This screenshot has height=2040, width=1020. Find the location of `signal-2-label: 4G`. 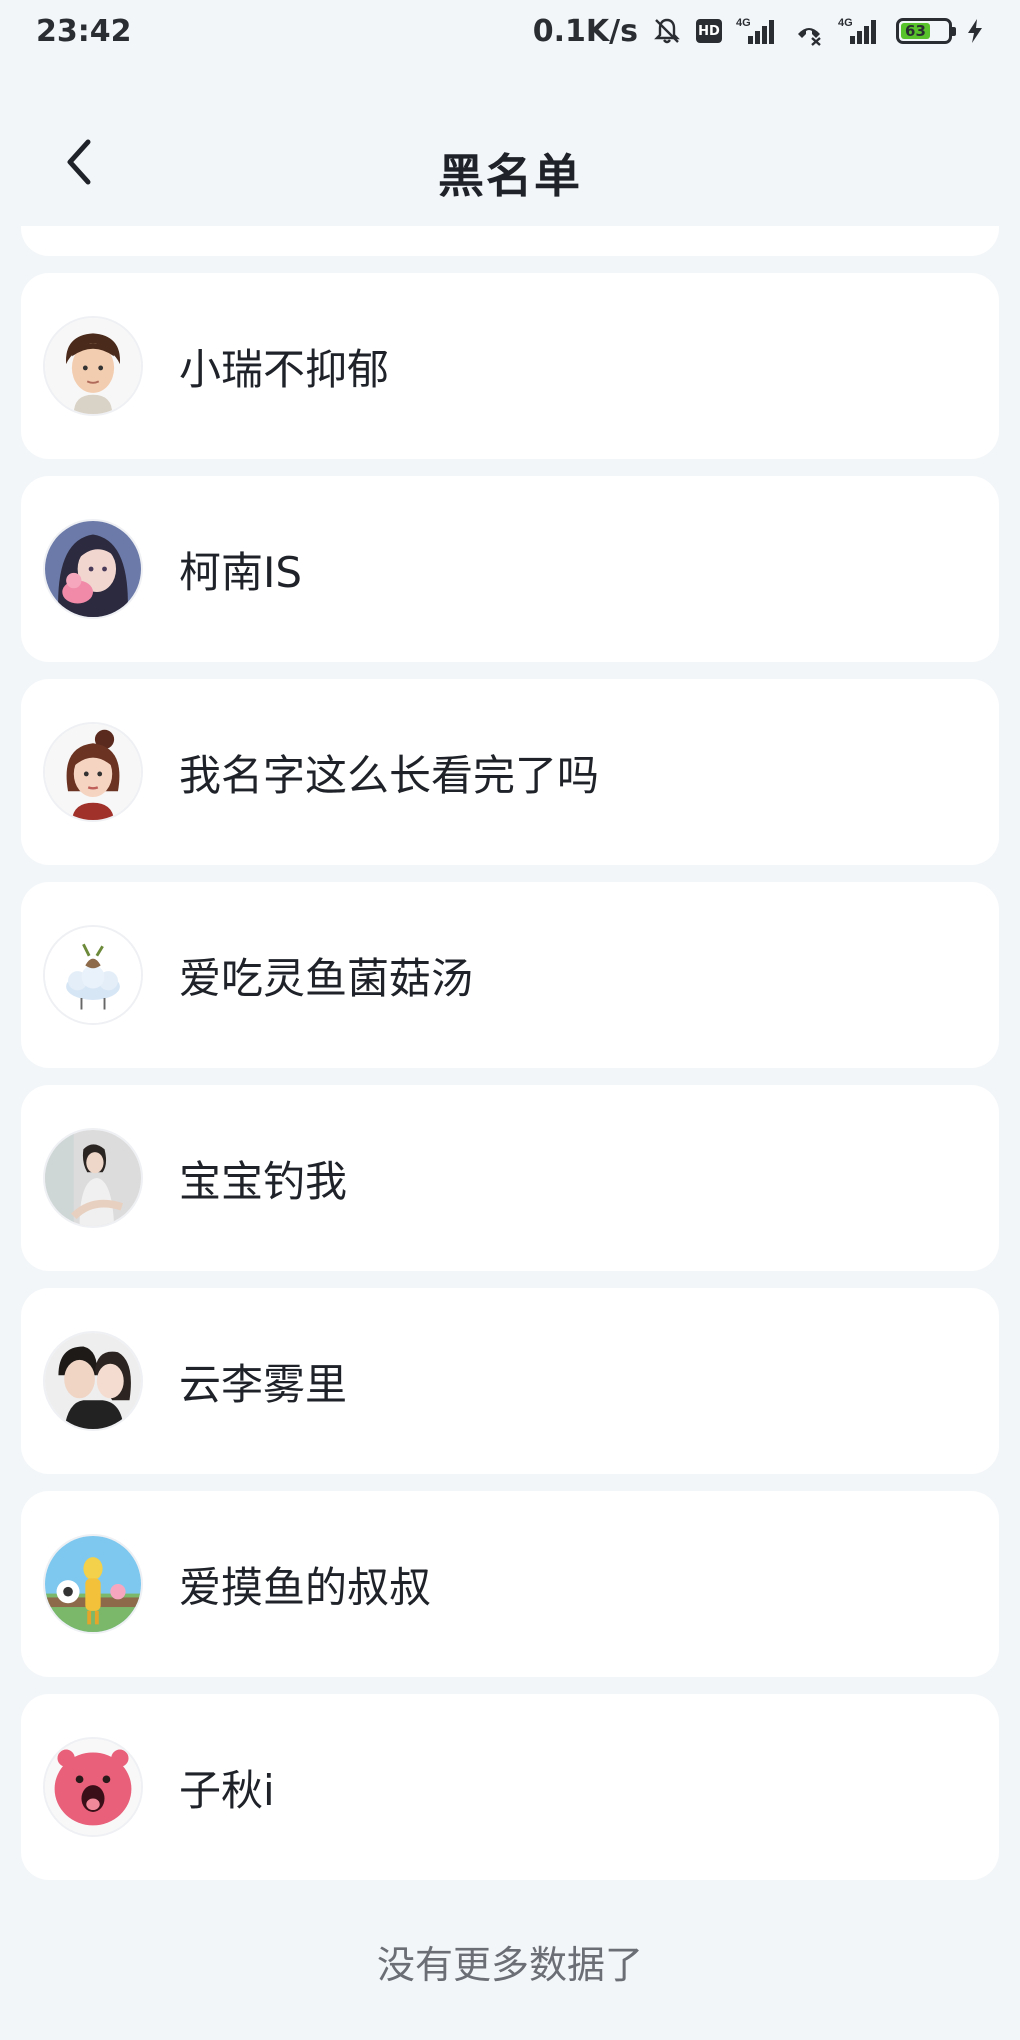

signal-2-label: 4G is located at coordinates (845, 23).